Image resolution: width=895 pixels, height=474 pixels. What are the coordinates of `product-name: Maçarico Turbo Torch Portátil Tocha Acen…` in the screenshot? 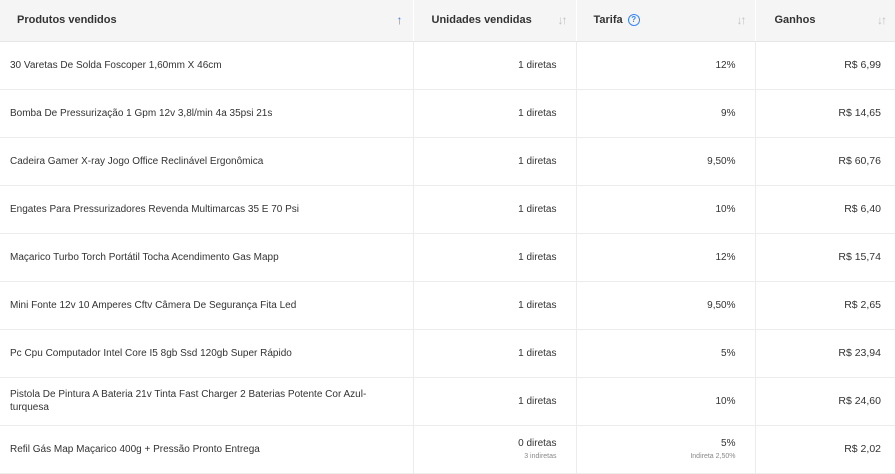 It's located at (207, 257).